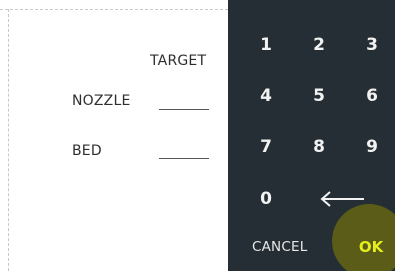 The image size is (395, 271). What do you see at coordinates (319, 45) in the screenshot?
I see `key-2: 2` at bounding box center [319, 45].